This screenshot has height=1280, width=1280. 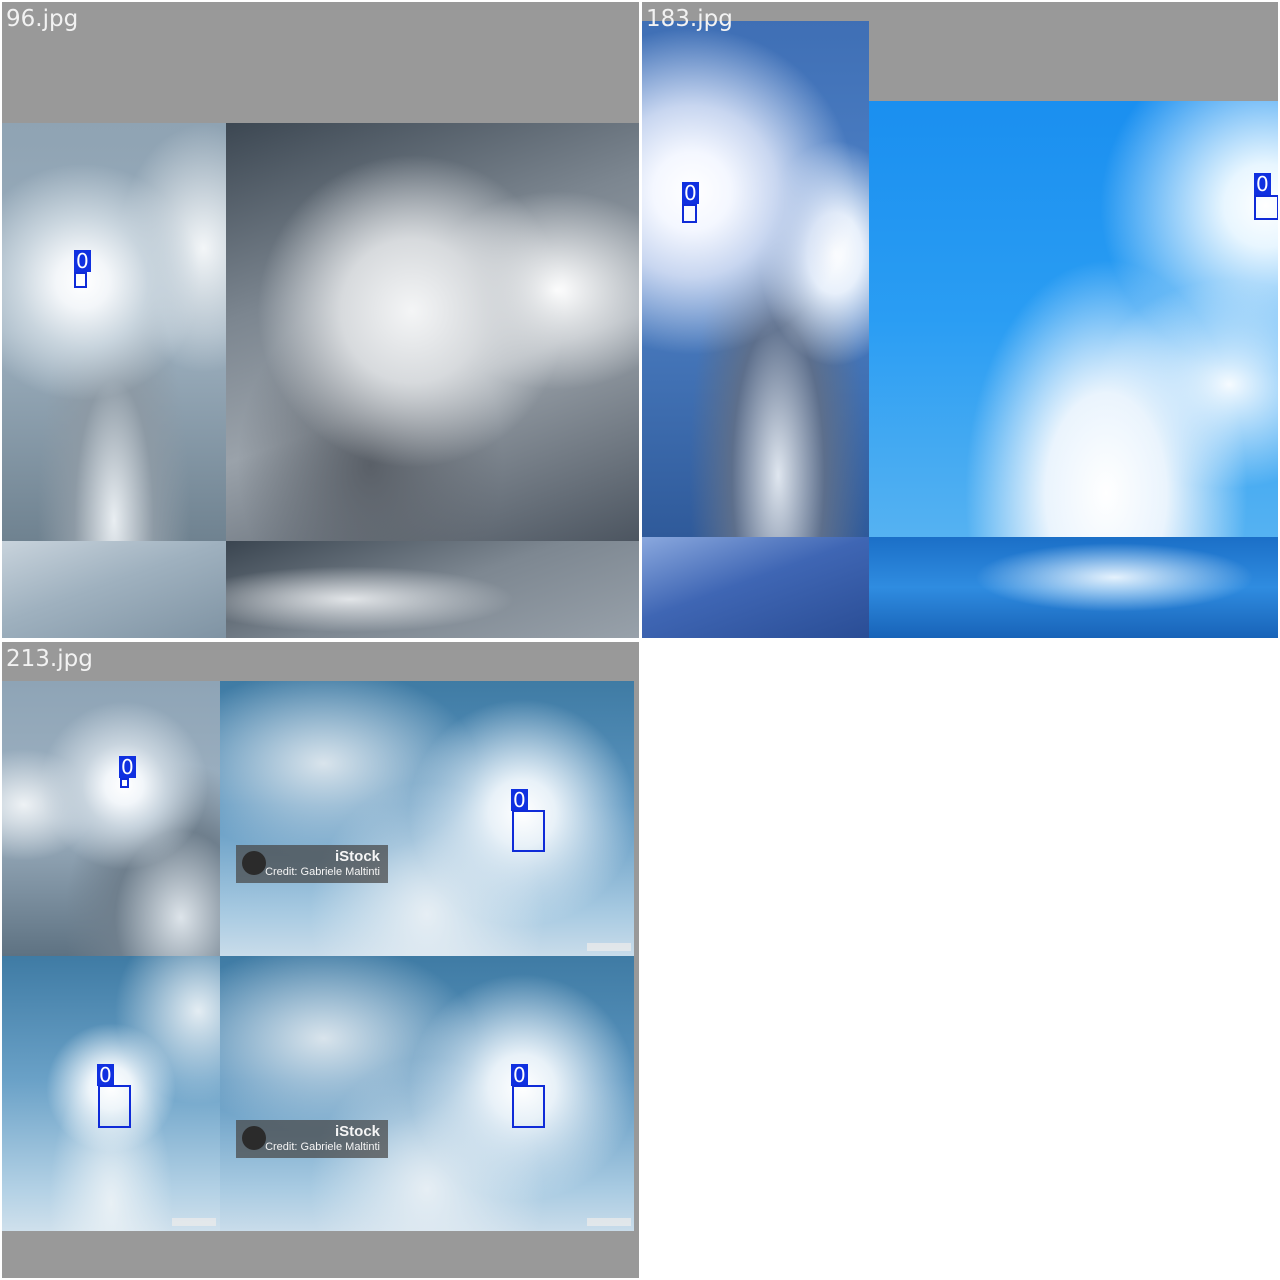 I want to click on filename-label: 183.jpg, so click(x=689, y=19).